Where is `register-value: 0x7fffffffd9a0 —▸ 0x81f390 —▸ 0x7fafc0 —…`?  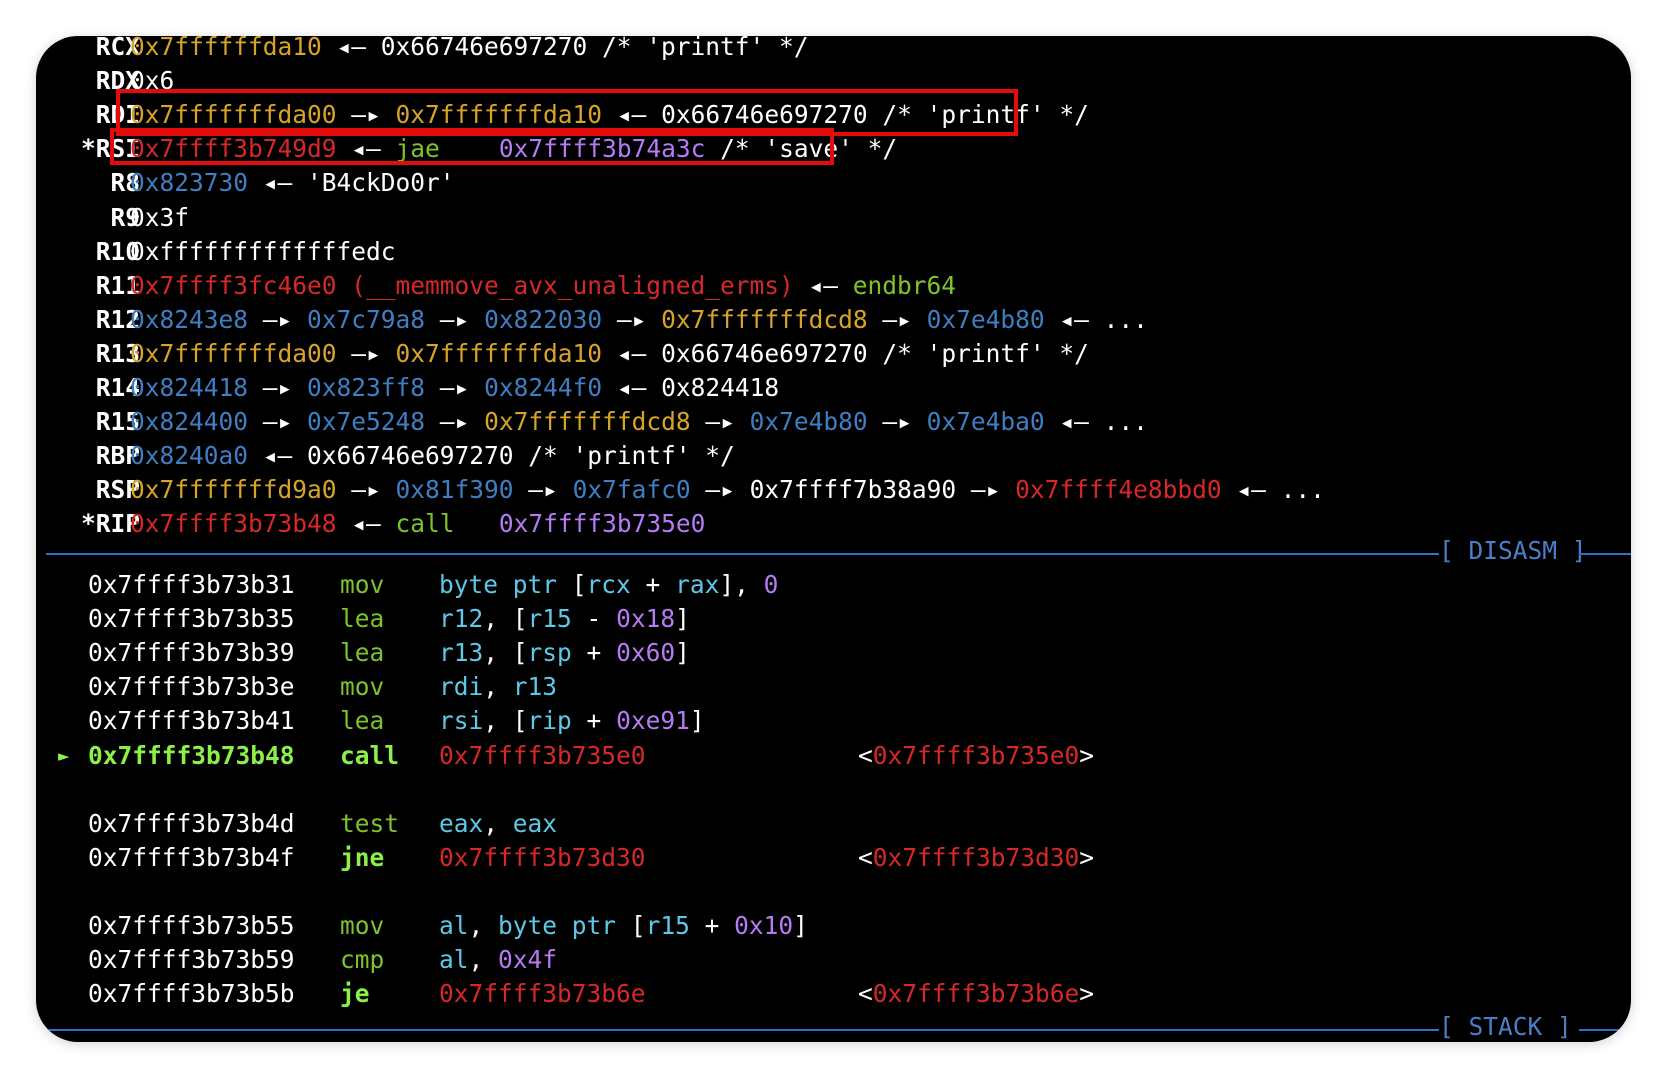
register-value: 0x7fffffffd9a0 —▸ 0x81f390 —▸ 0x7fafc0 —… is located at coordinates (727, 490).